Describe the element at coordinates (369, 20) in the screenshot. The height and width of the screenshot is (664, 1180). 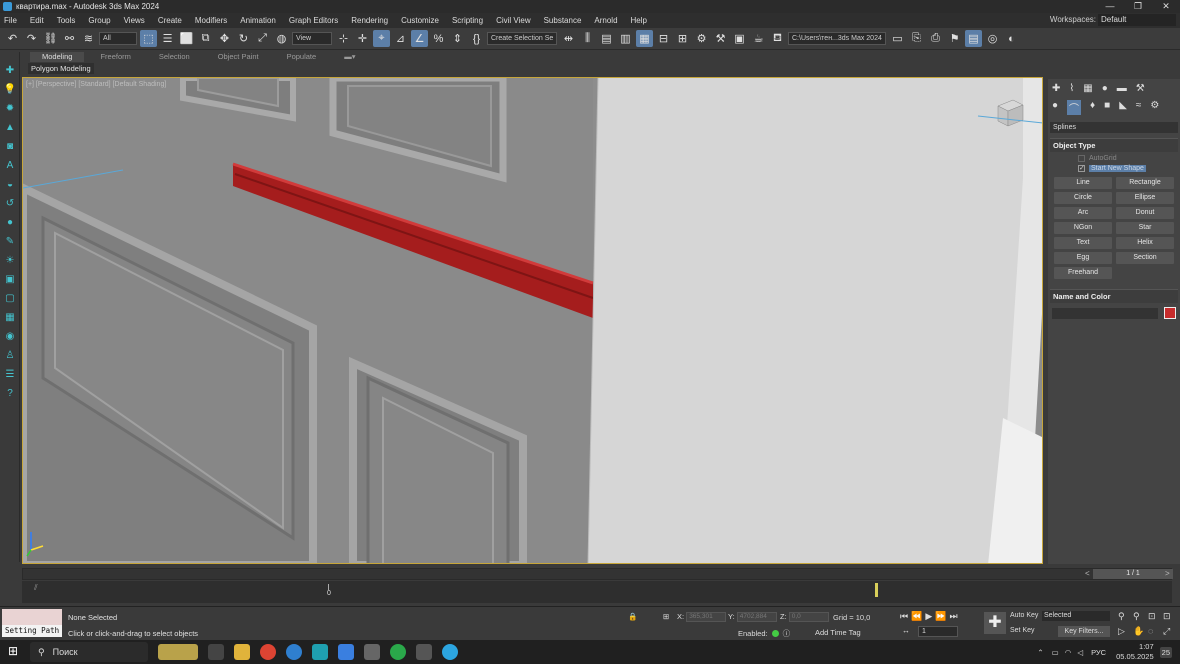
I see `menu-rendering: Rendering` at that location.